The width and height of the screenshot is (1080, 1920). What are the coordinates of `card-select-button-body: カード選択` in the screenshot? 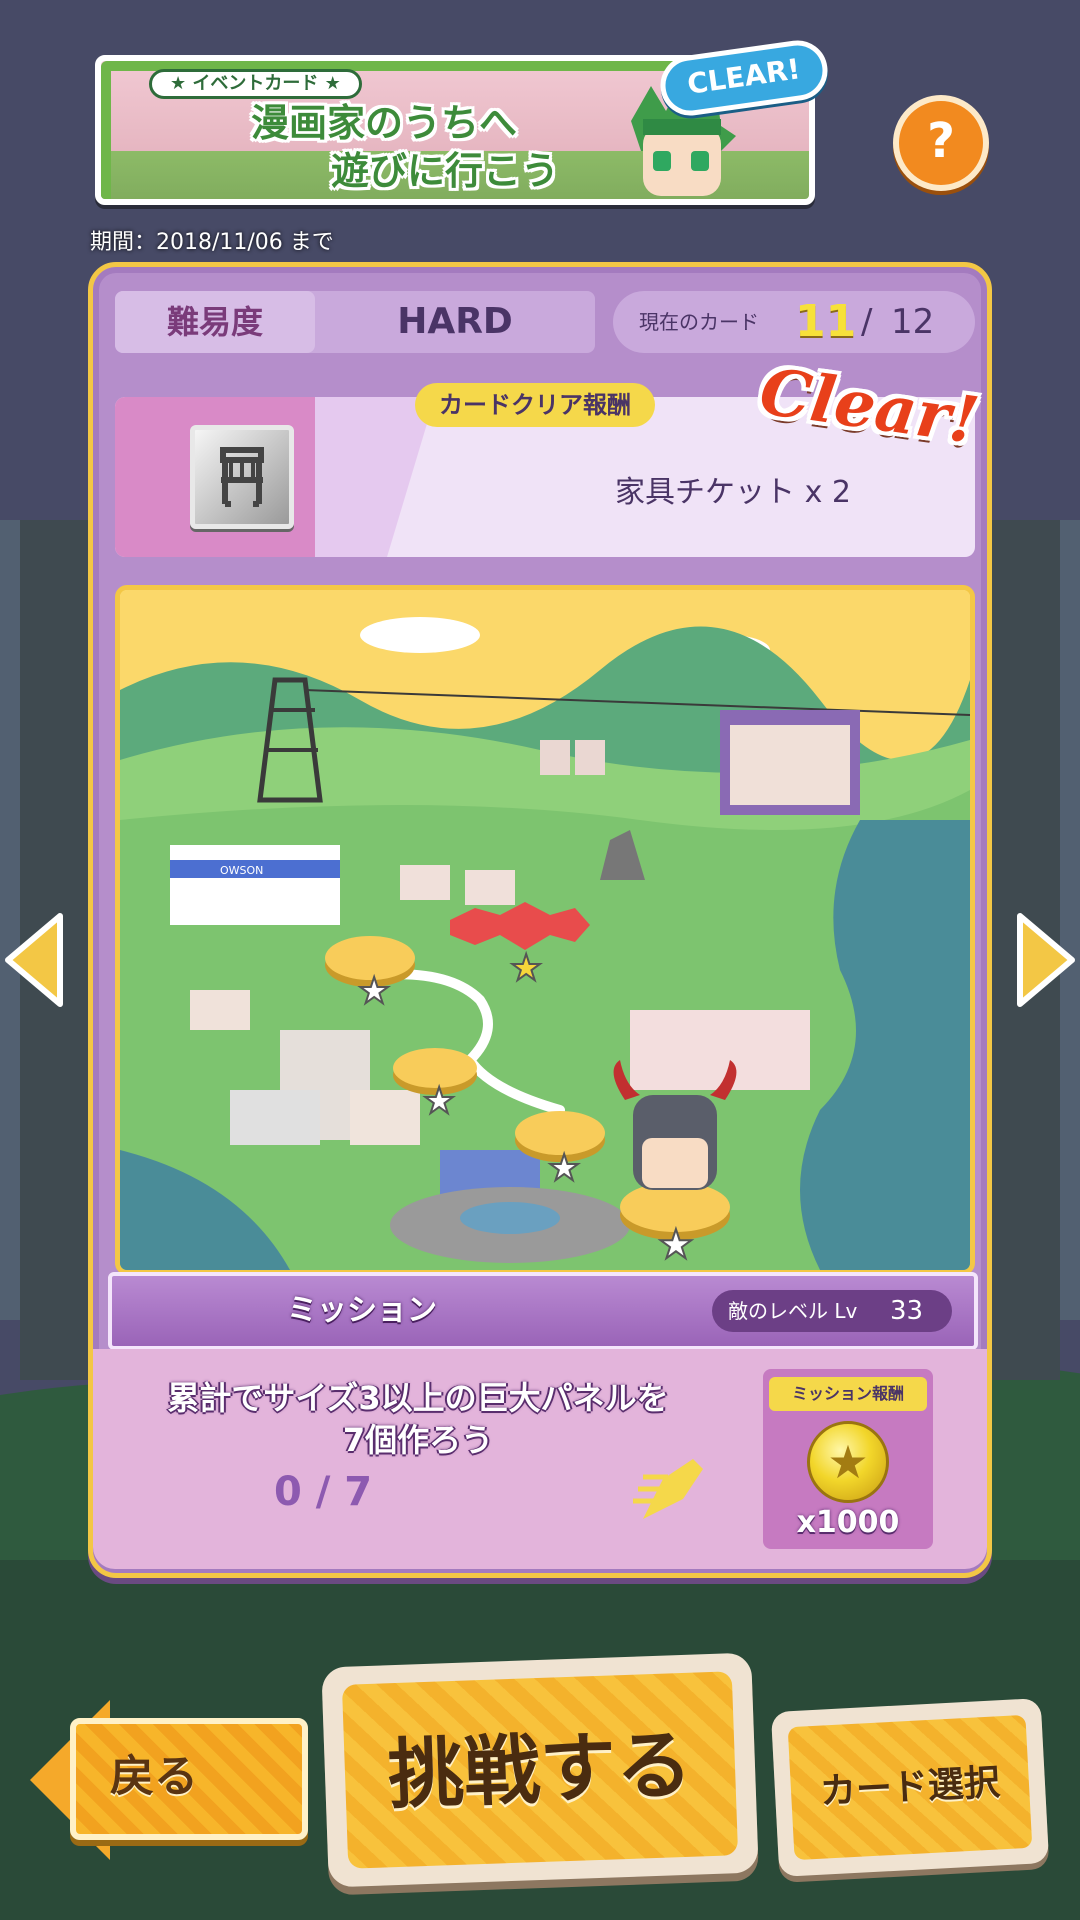 It's located at (910, 1787).